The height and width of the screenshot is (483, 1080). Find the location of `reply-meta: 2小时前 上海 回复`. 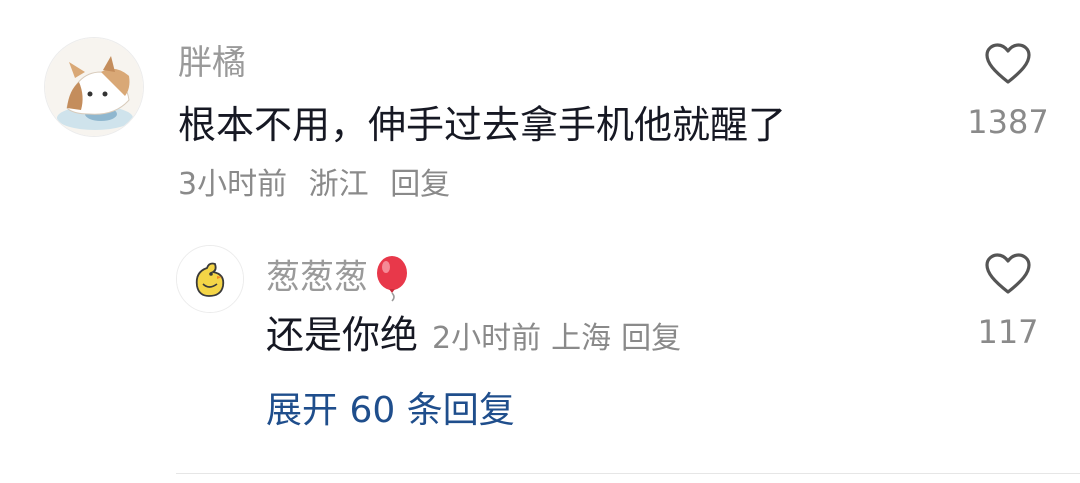

reply-meta: 2小时前 上海 回复 is located at coordinates (556, 339).